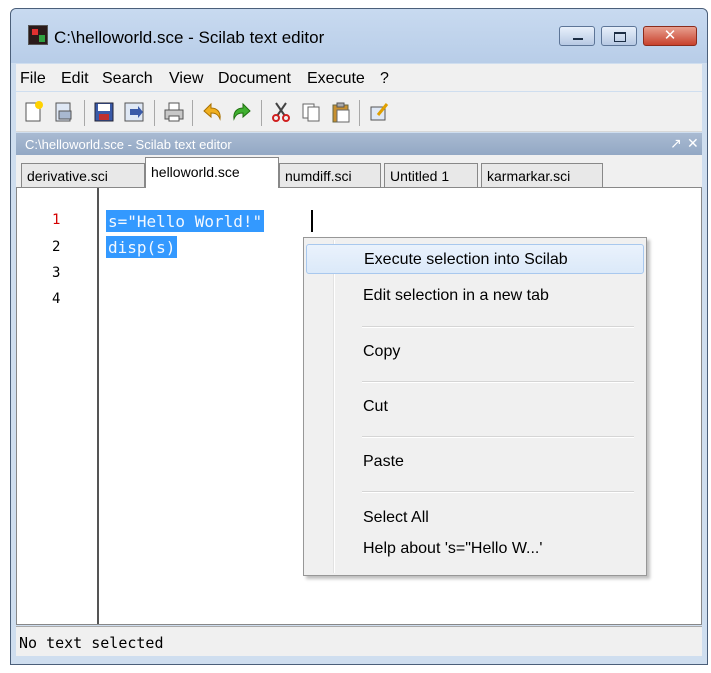 This screenshot has width=711, height=673. I want to click on code-line: disp(s), so click(142, 247).